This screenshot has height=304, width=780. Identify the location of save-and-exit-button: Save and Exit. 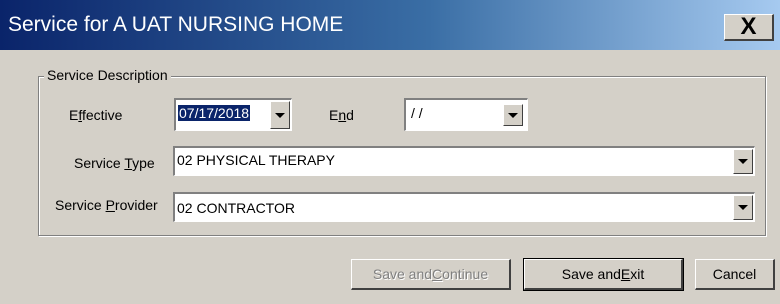
(603, 274).